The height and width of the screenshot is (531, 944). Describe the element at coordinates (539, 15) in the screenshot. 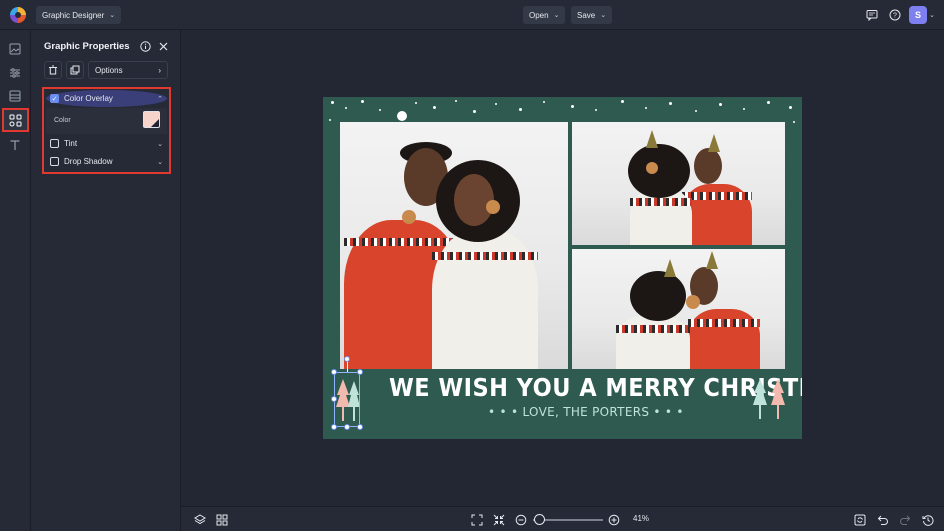

I see `open-label: Open` at that location.